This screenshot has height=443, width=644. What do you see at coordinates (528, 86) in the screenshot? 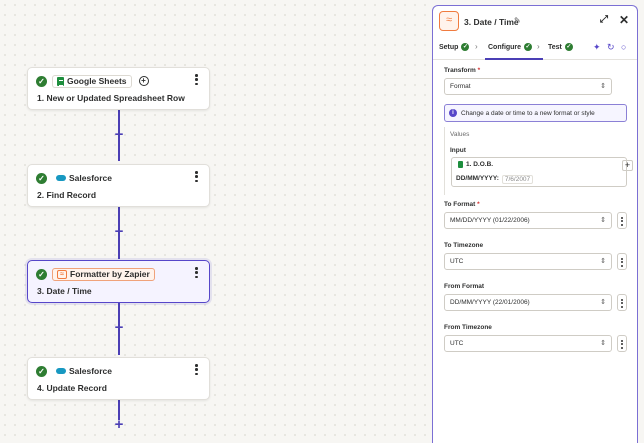
I see `transform-select: Format ⇕` at bounding box center [528, 86].